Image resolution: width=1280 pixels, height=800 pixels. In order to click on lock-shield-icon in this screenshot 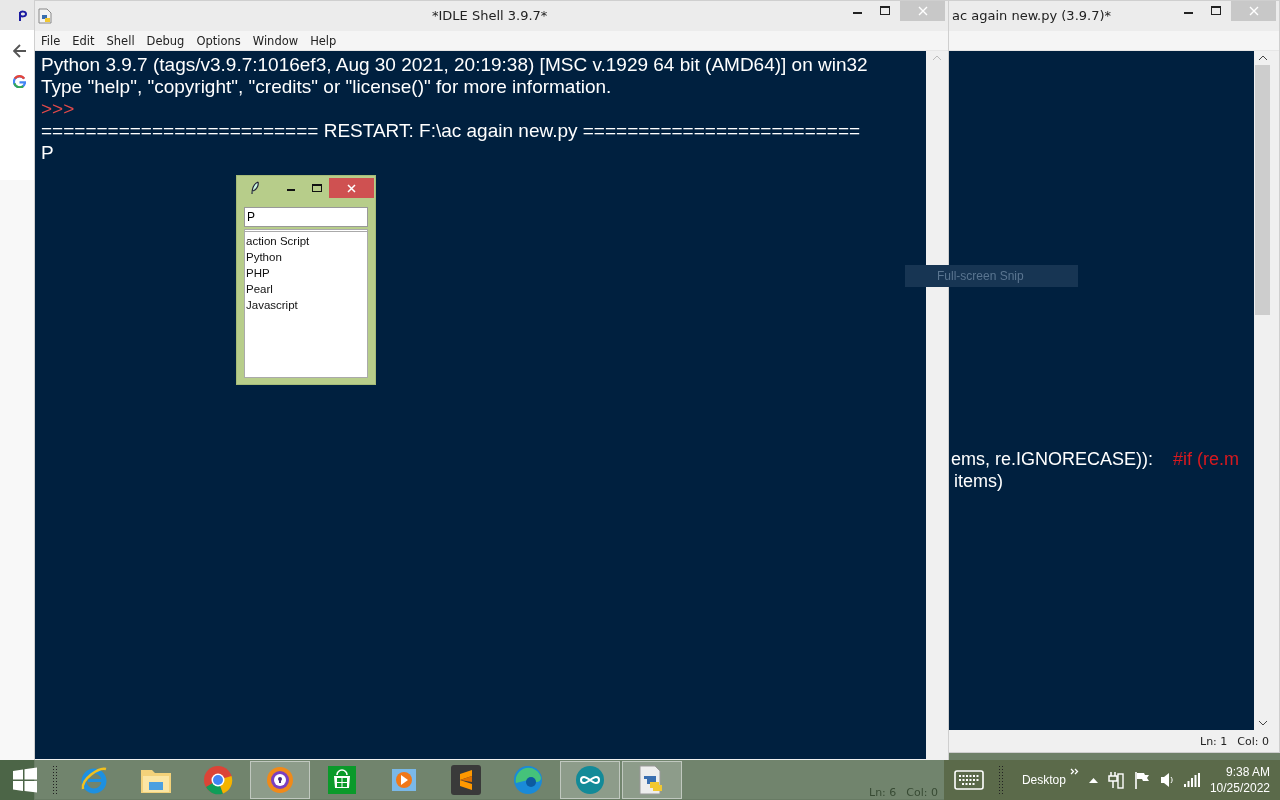, I will do `click(280, 780)`.